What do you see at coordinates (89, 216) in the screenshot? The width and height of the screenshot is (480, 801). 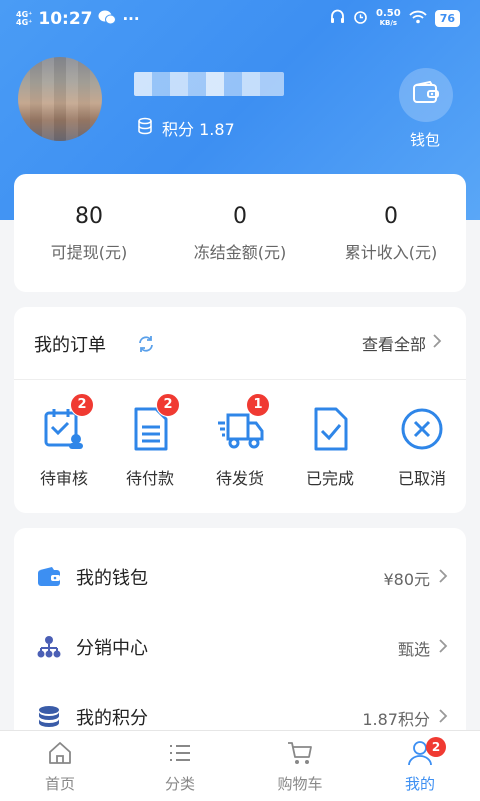 I see `stat-value: 80` at bounding box center [89, 216].